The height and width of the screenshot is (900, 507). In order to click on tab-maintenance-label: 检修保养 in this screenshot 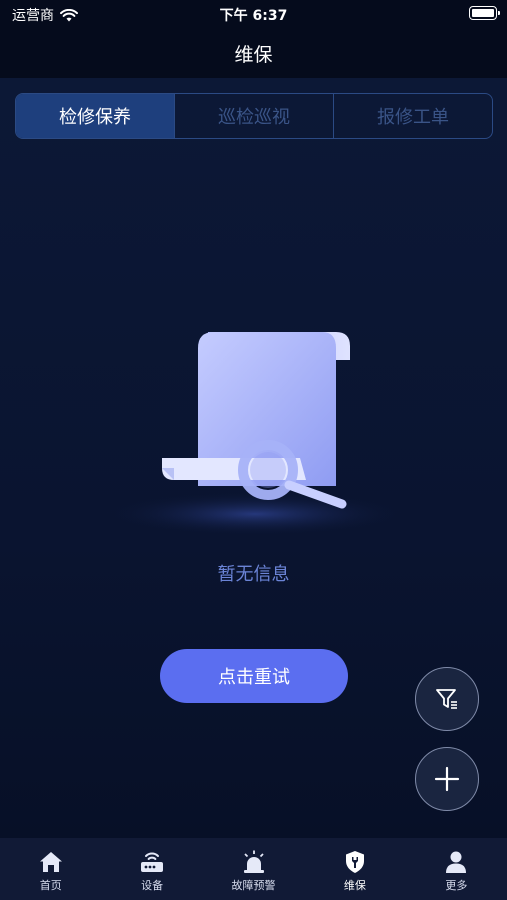, I will do `click(95, 117)`.